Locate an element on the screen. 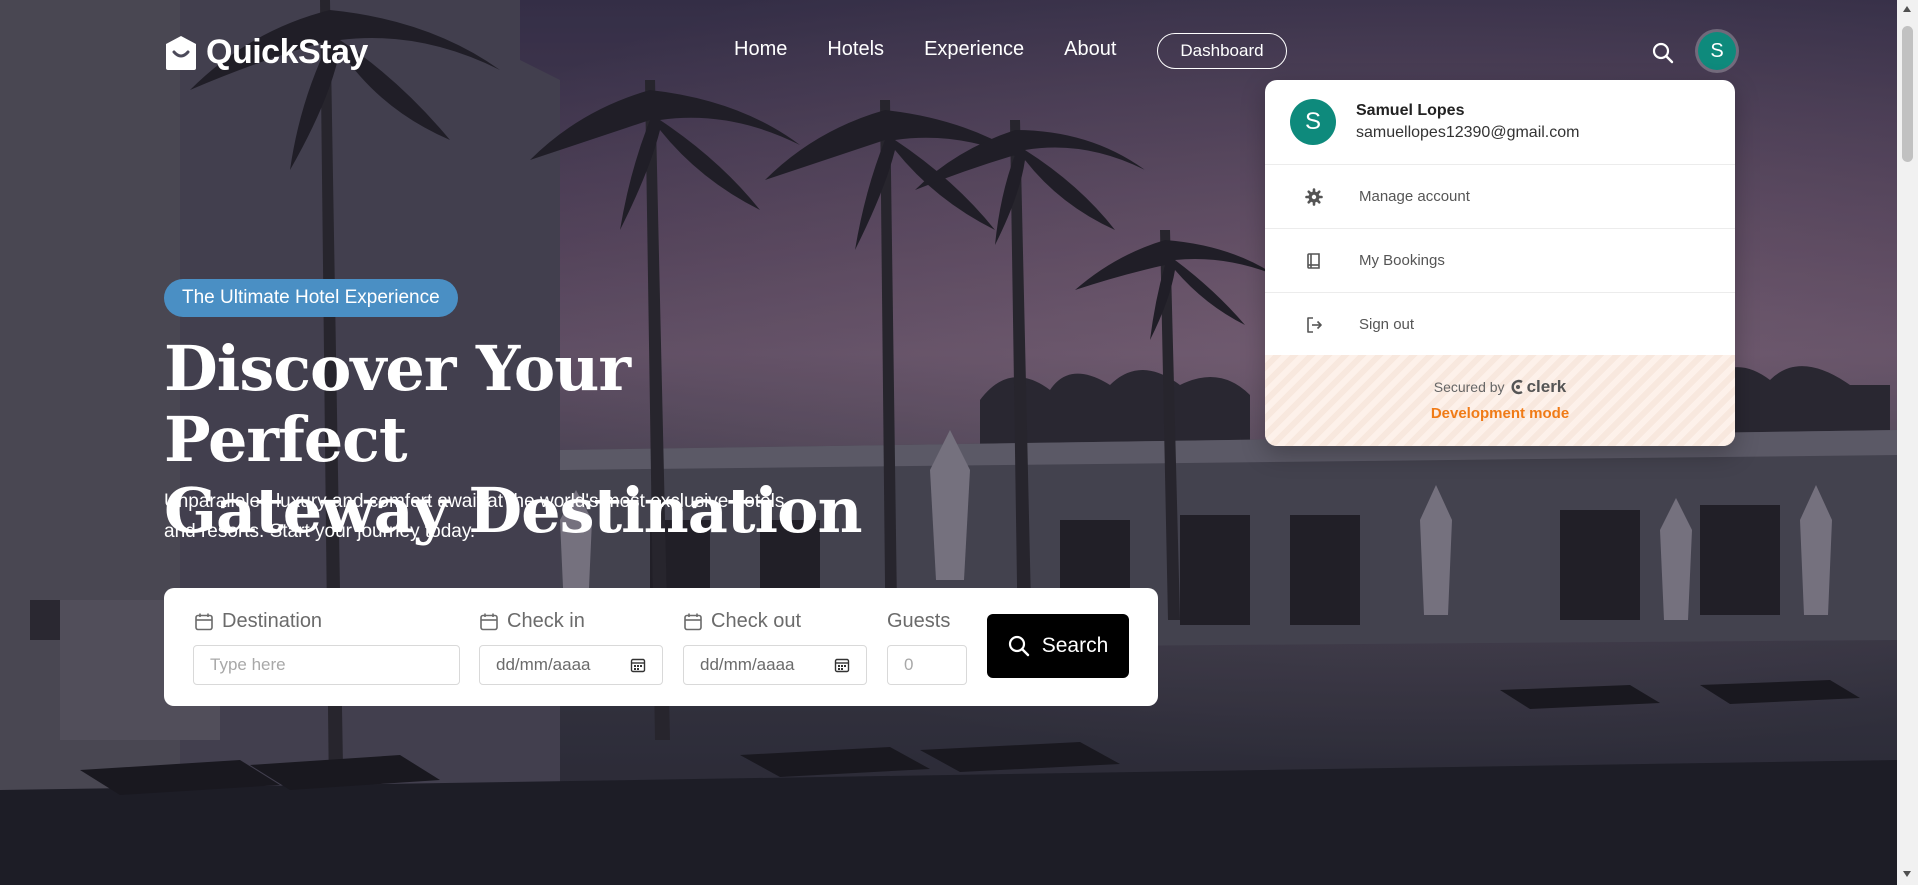  development-mode-label: Development mode is located at coordinates (1500, 413).